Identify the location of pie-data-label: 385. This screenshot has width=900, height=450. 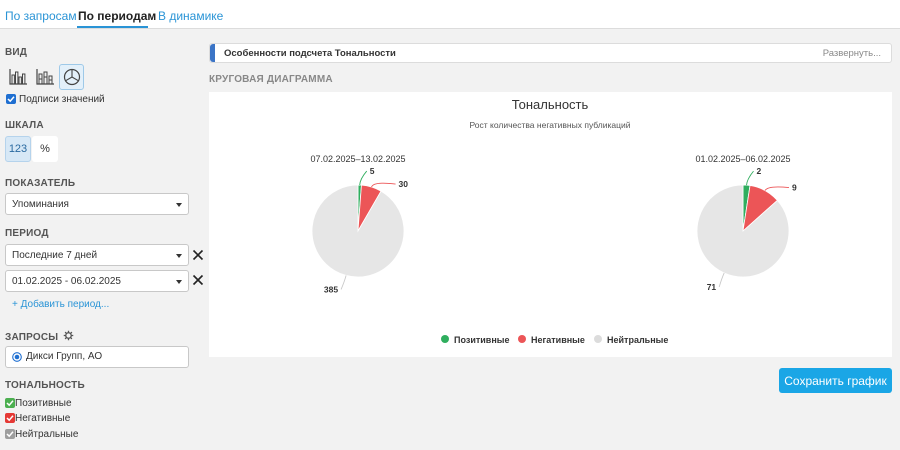
(331, 289).